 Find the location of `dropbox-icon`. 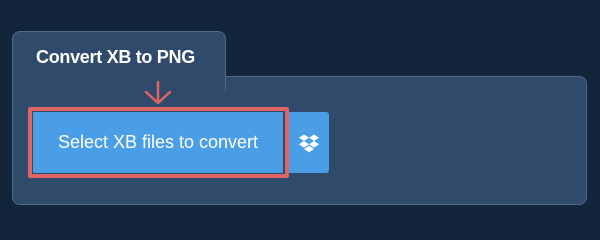

dropbox-icon is located at coordinates (309, 143).